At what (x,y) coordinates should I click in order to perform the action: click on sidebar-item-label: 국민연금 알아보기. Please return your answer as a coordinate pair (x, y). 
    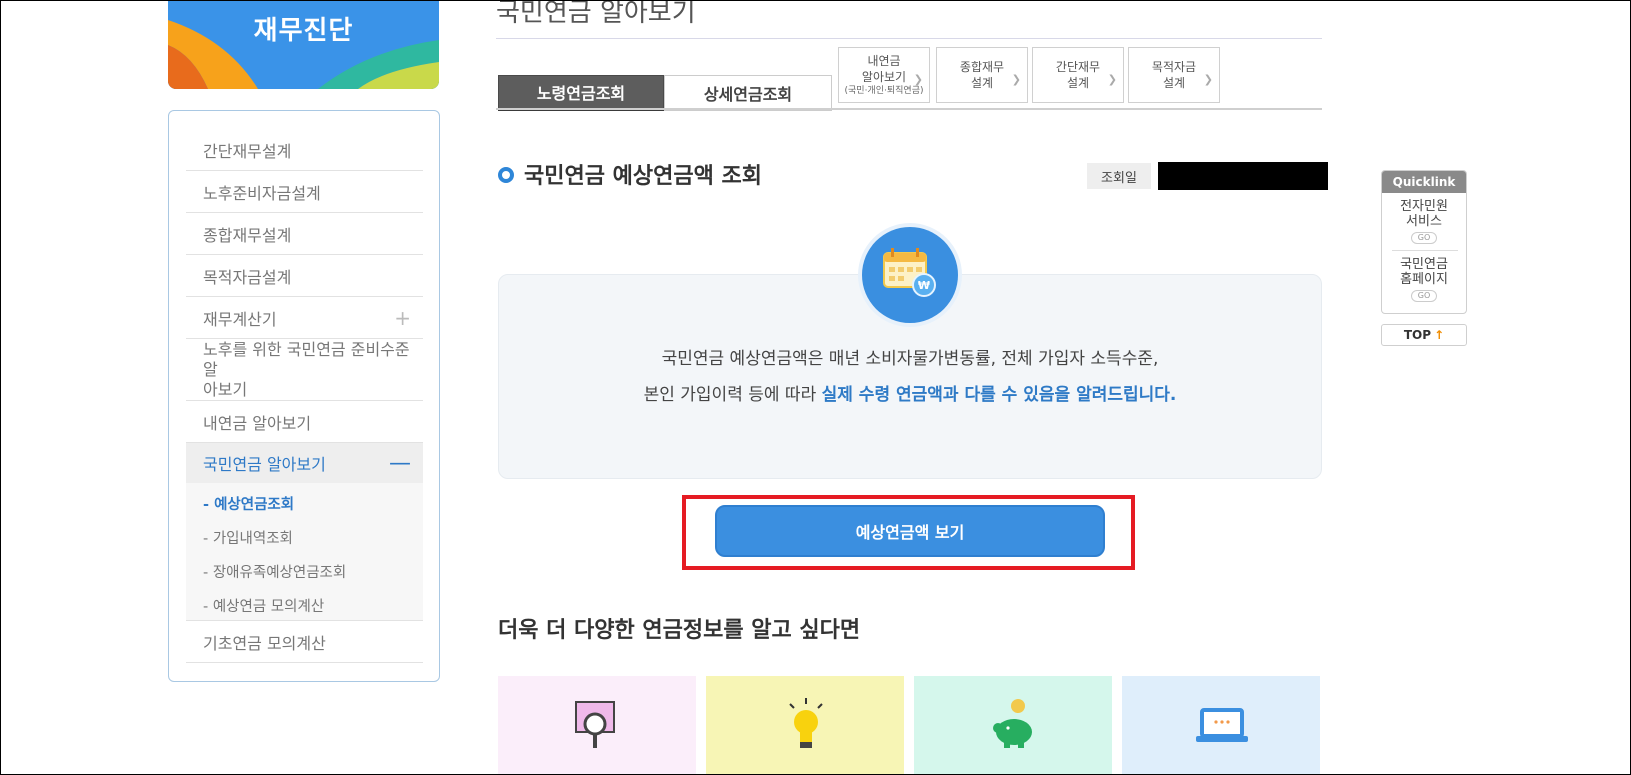
    Looking at the image, I should click on (264, 464).